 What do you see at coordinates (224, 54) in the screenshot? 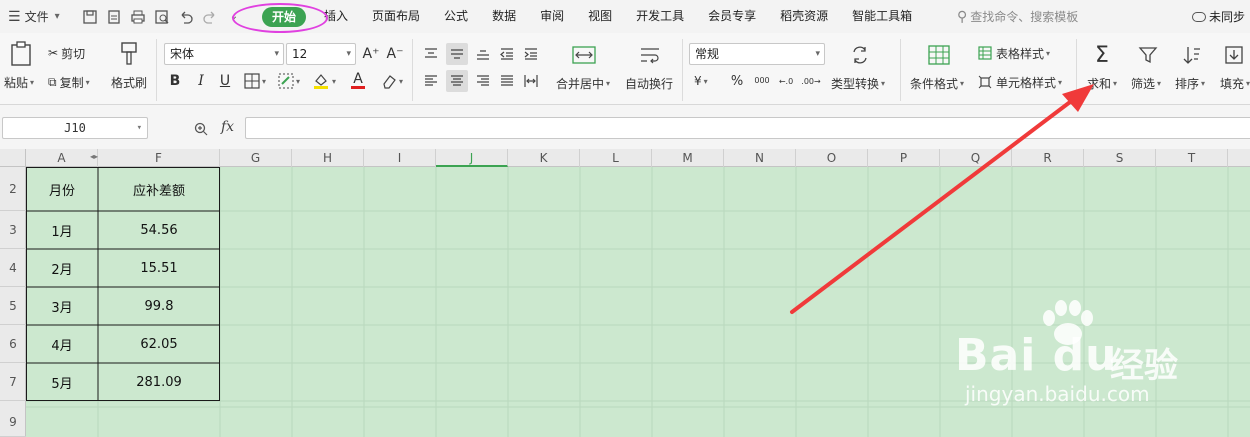
I see `font-name-select: 宋体 ▾` at bounding box center [224, 54].